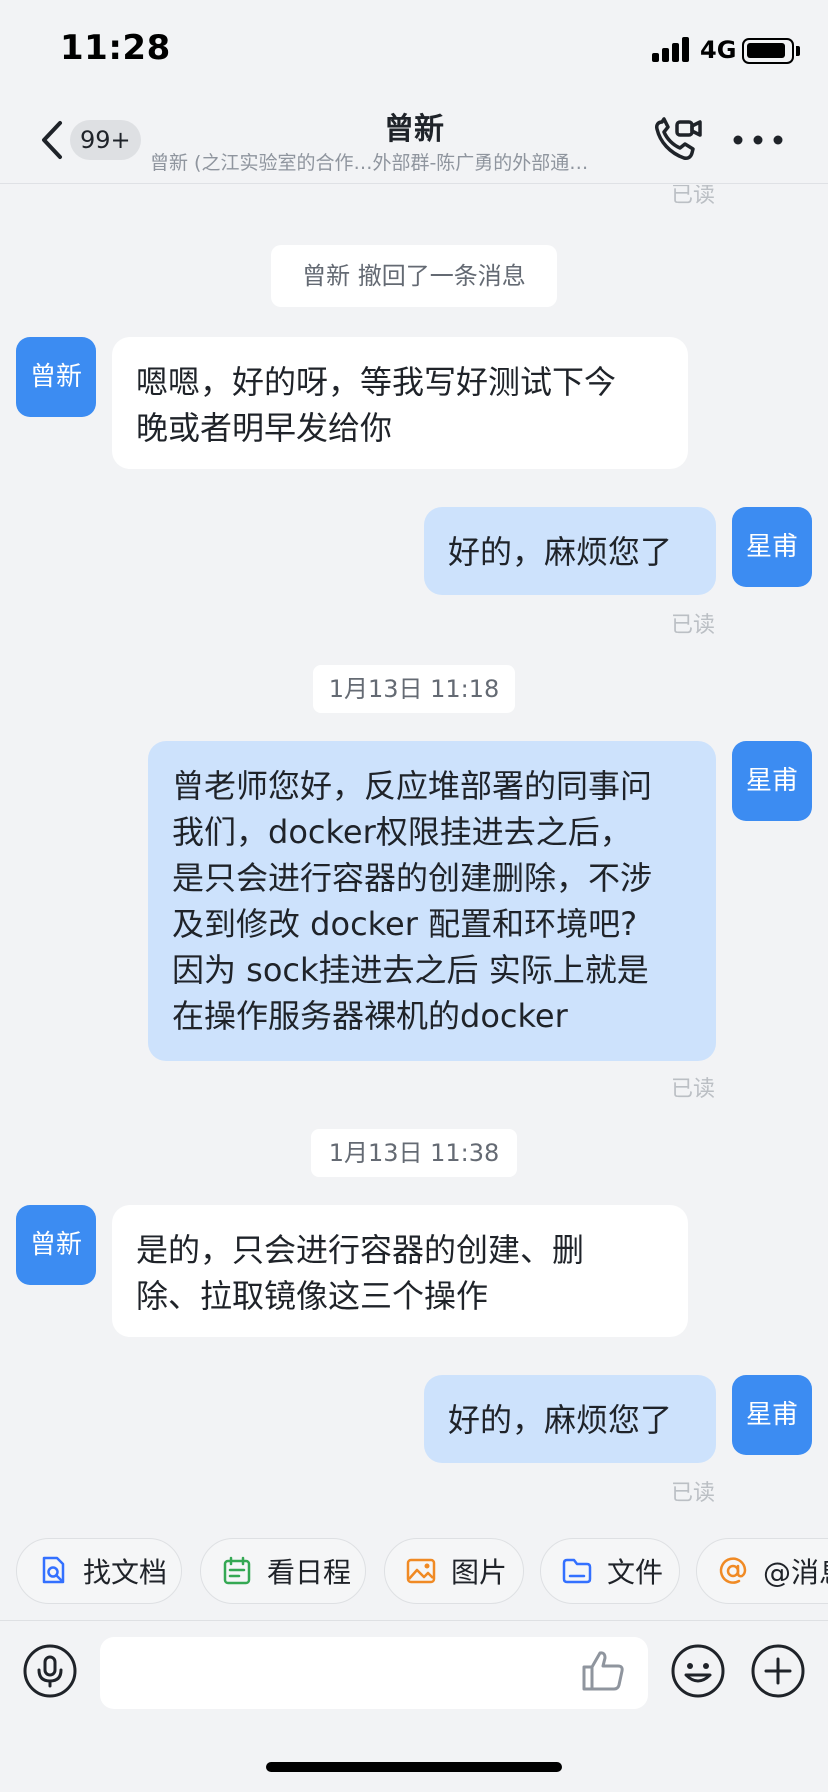 The width and height of the screenshot is (828, 1792). What do you see at coordinates (312, 1296) in the screenshot?
I see `message-line: 除、拉取镜像这三个操作` at bounding box center [312, 1296].